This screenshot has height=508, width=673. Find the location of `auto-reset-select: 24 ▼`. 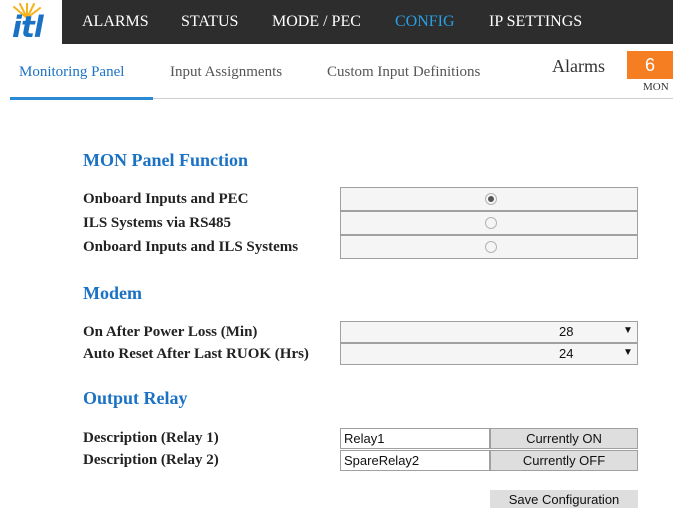

auto-reset-select: 24 ▼ is located at coordinates (489, 354).